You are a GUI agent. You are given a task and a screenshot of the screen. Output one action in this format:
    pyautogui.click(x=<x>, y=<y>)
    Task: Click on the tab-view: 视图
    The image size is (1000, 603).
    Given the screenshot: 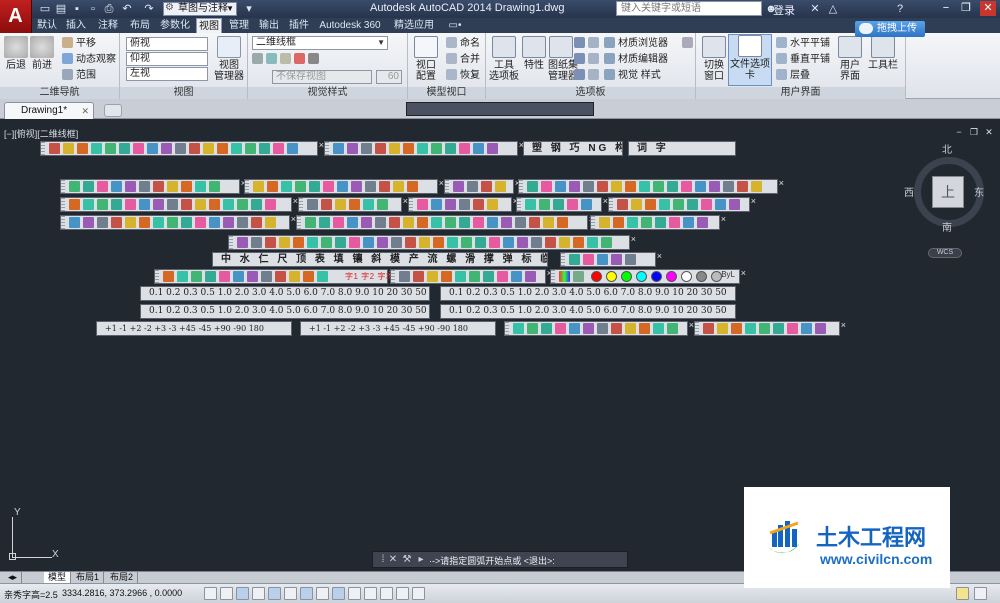 What is the action you would take?
    pyautogui.click(x=209, y=25)
    